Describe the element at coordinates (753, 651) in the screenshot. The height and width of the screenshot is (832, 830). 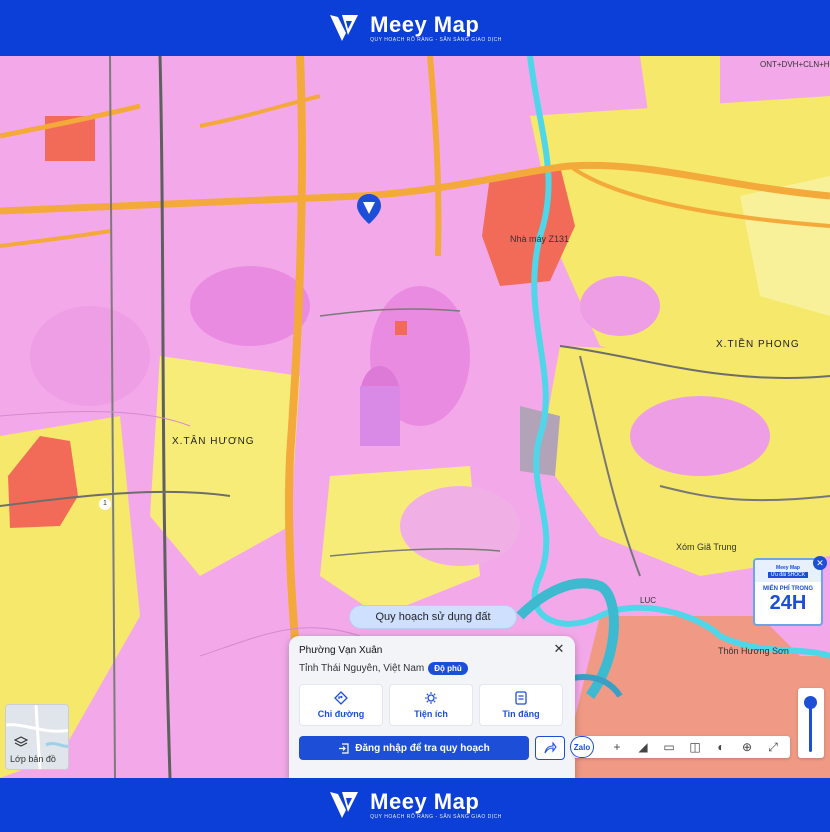
I see `map-label-huong-son: Thôn Hương Sơn` at that location.